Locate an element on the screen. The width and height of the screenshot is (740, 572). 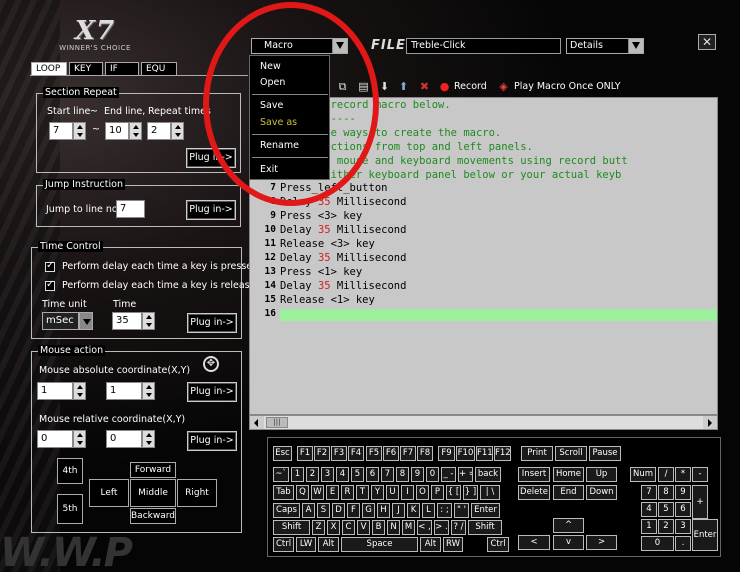
key-f12: F12 is located at coordinates (502, 453).